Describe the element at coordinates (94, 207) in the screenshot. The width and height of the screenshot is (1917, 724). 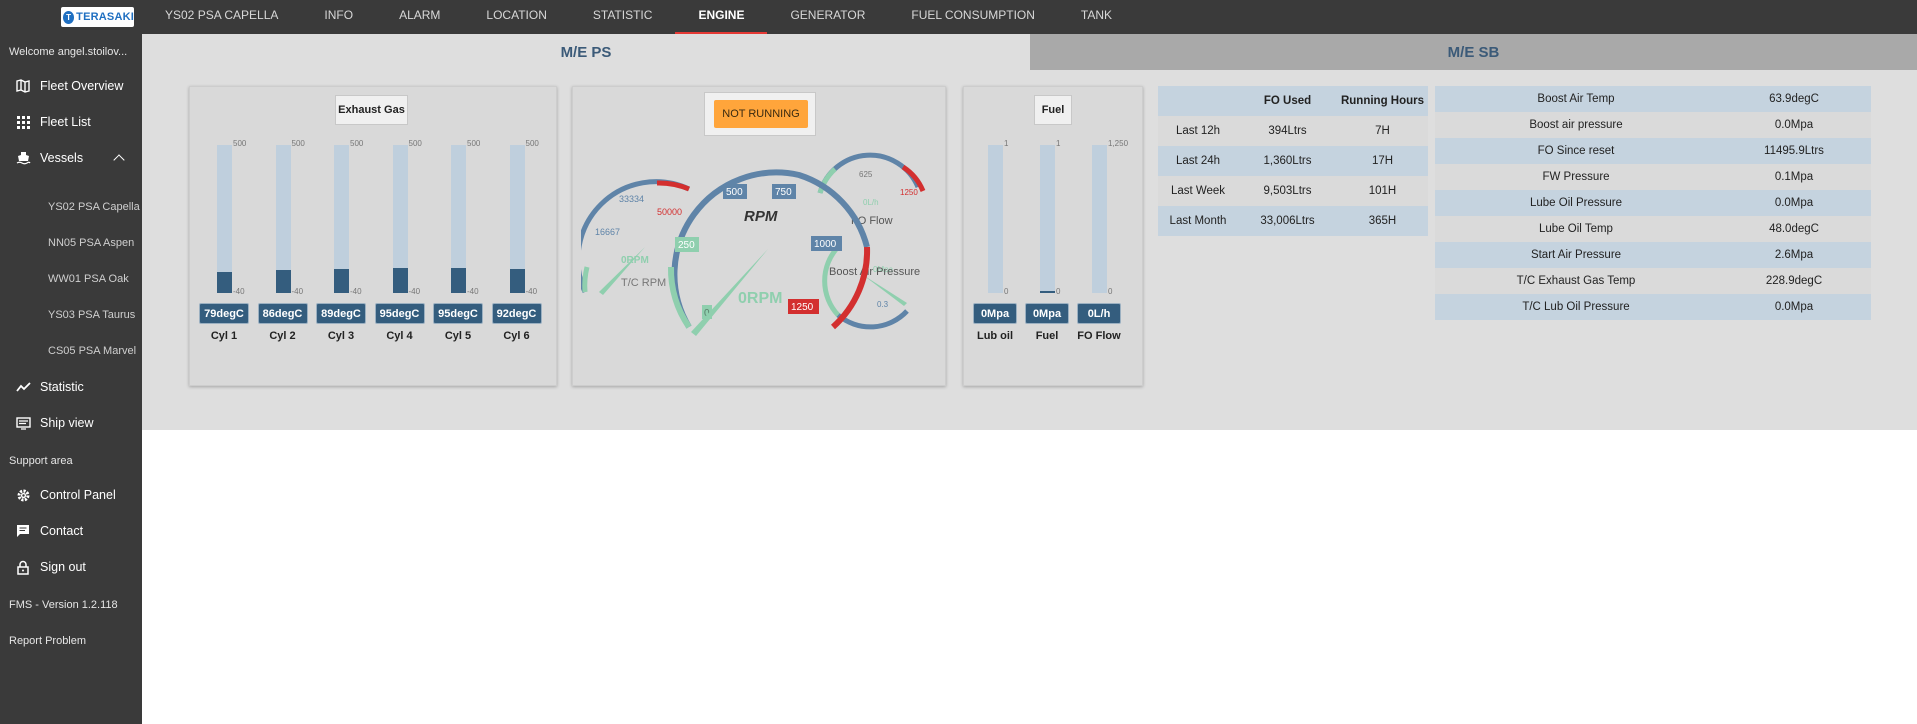
I see `vessel-link: YS02 PSA Capella` at that location.